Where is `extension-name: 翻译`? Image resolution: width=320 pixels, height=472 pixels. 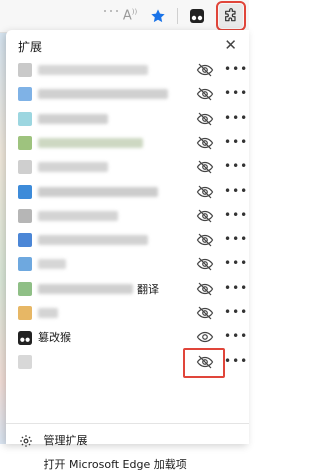 extension-name: 翻译 is located at coordinates (148, 289).